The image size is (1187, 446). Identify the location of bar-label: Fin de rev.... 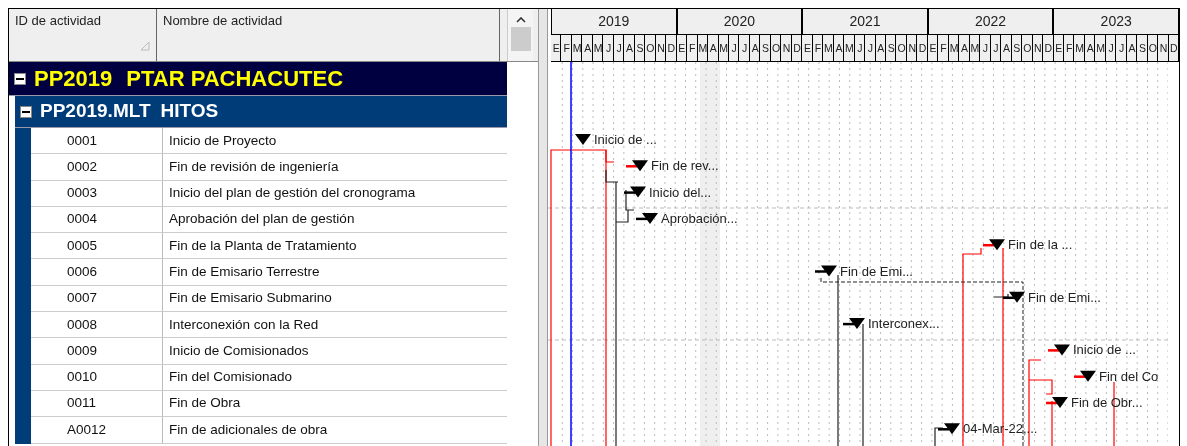
(685, 166).